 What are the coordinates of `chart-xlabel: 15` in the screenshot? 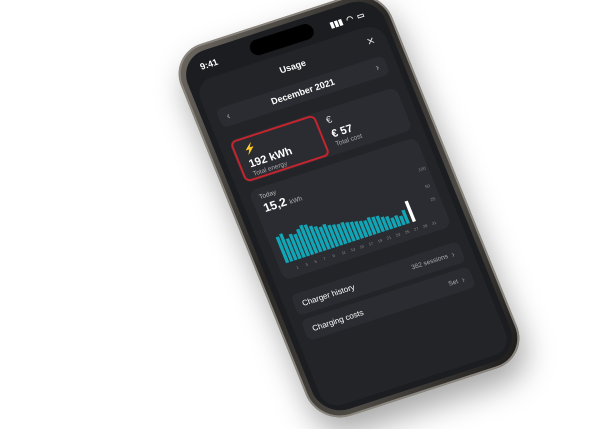 It's located at (362, 246).